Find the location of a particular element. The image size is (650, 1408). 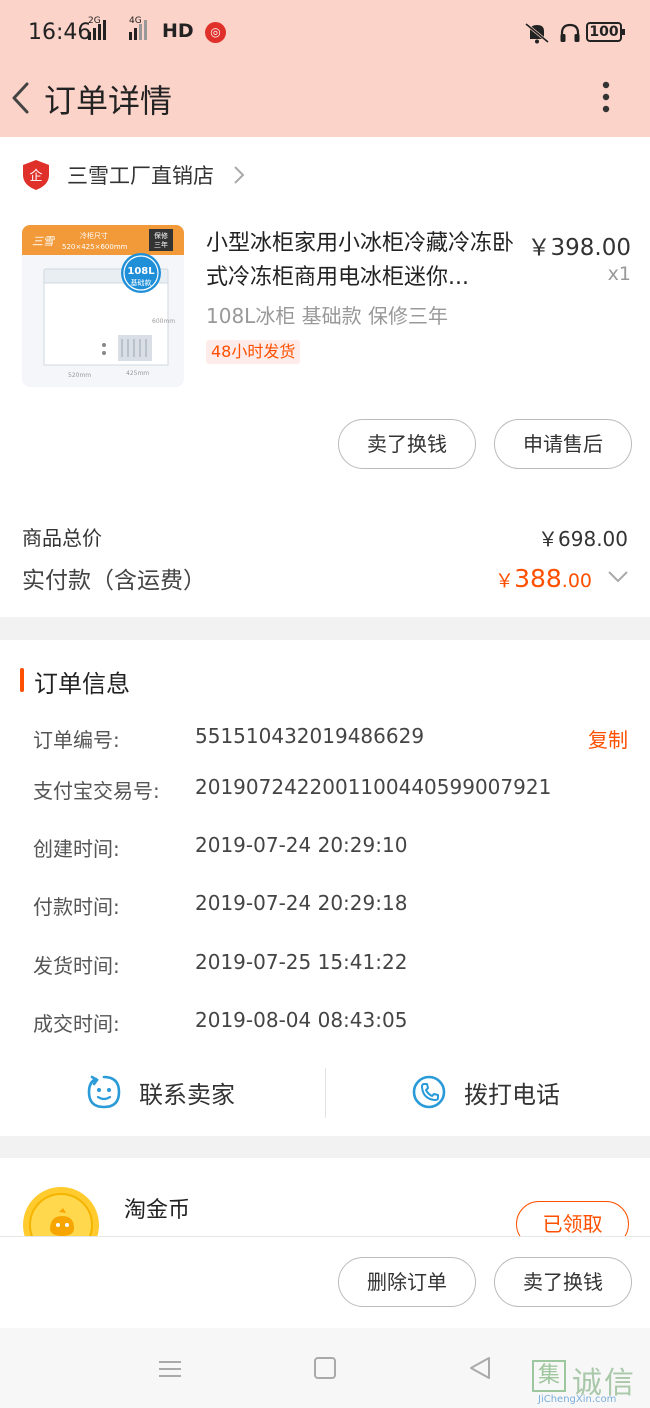

apply-after-sale-button: 申请售后 is located at coordinates (563, 444).